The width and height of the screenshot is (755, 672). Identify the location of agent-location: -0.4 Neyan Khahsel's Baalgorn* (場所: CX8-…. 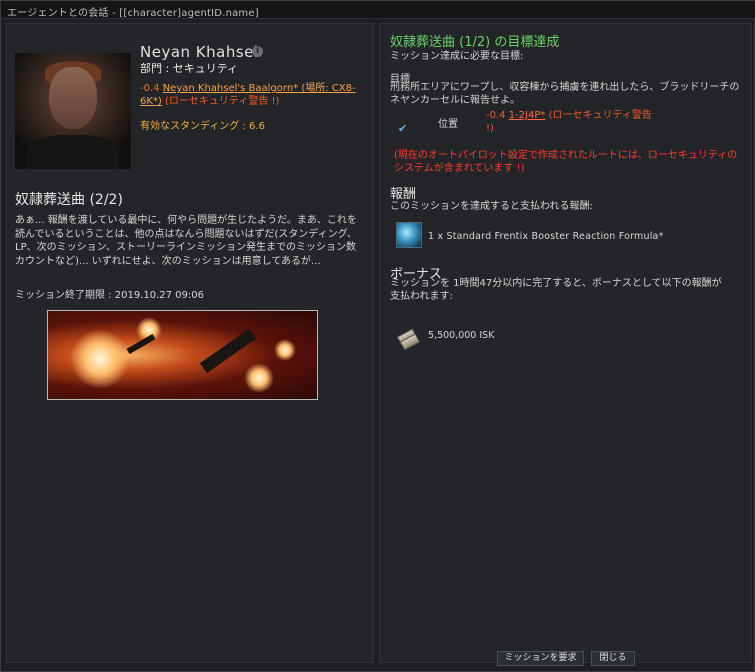
(252, 95).